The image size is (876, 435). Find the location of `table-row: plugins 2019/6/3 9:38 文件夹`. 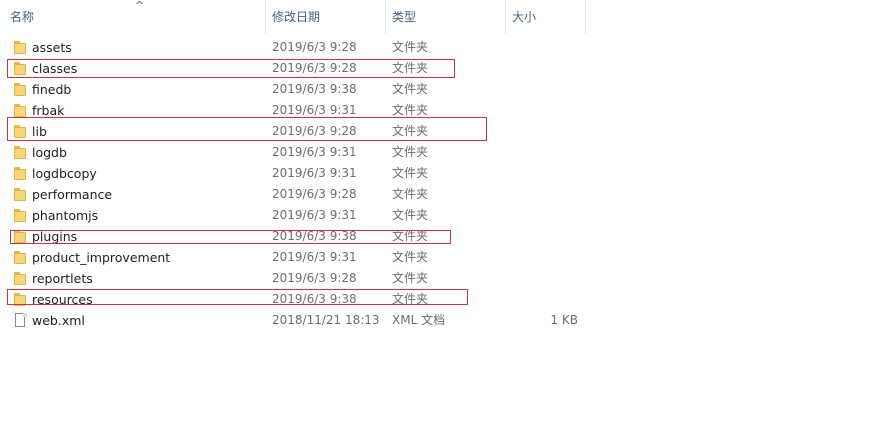

table-row: plugins 2019/6/3 9:38 文件夹 is located at coordinates (300, 236).